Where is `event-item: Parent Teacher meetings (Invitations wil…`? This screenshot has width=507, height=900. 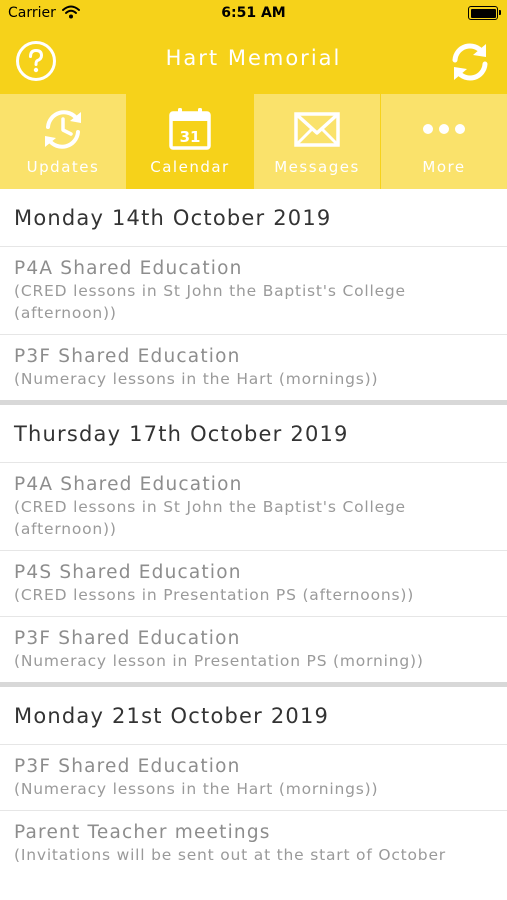 event-item: Parent Teacher meetings (Invitations wil… is located at coordinates (253, 843).